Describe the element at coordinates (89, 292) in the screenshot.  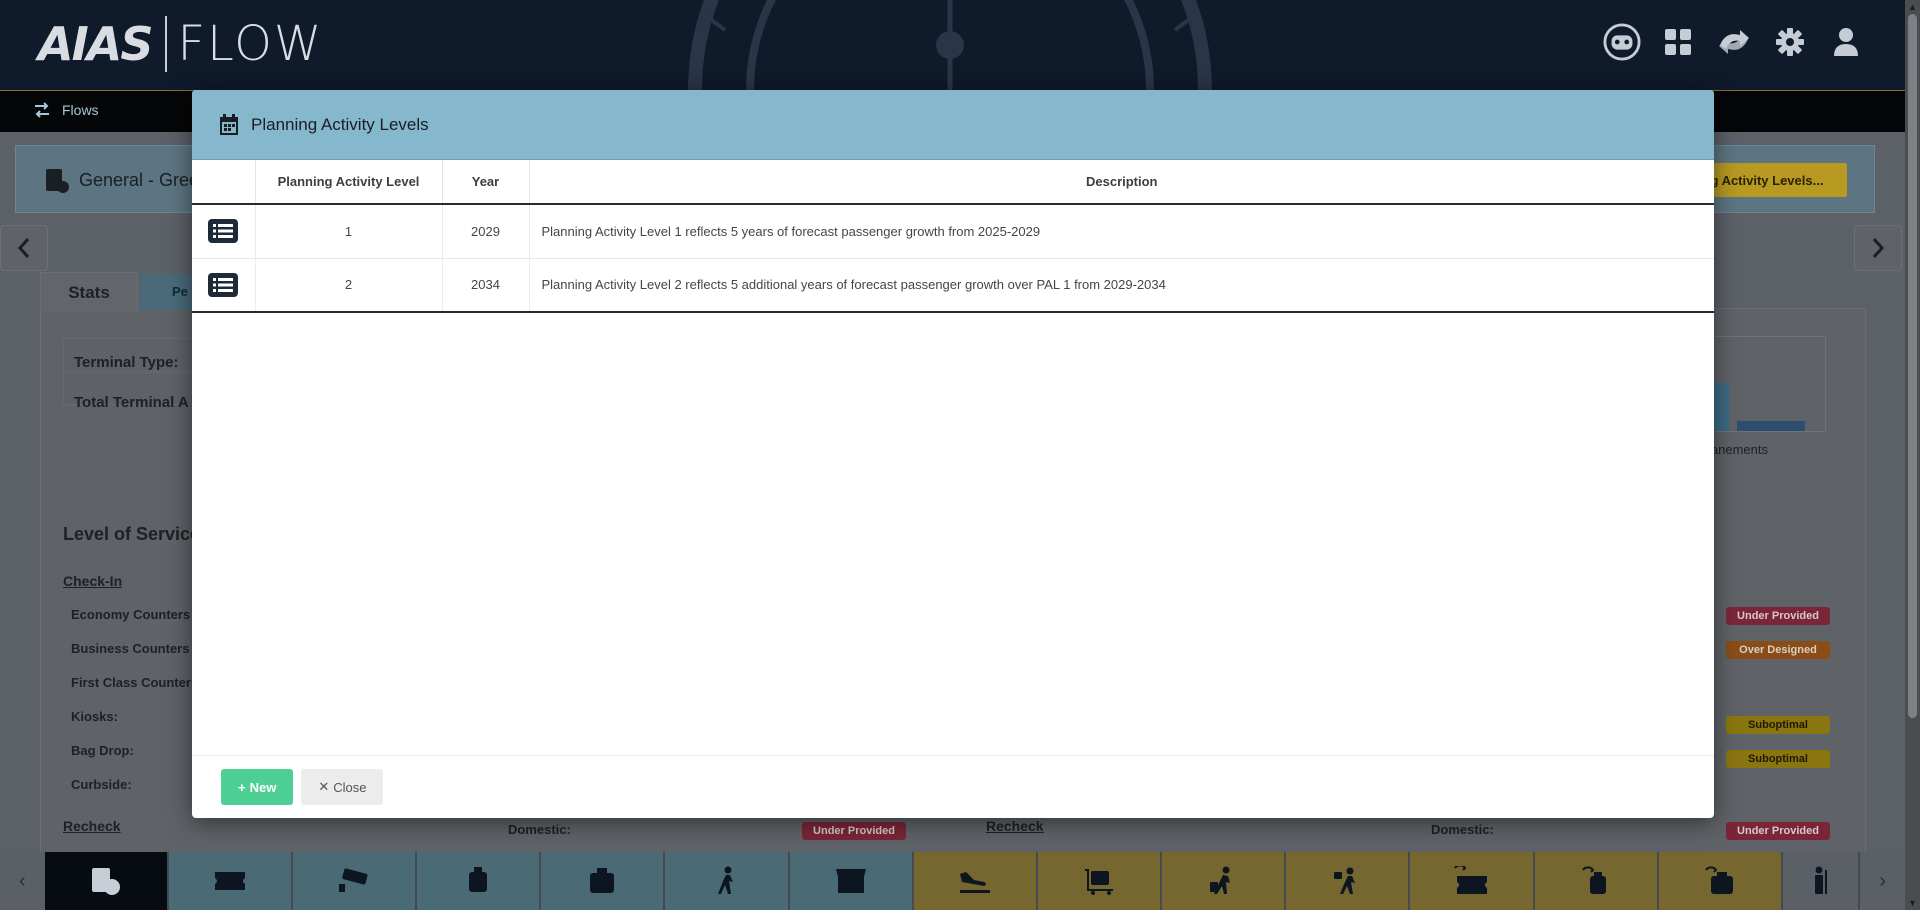
I see `tab-stats: Stats` at that location.